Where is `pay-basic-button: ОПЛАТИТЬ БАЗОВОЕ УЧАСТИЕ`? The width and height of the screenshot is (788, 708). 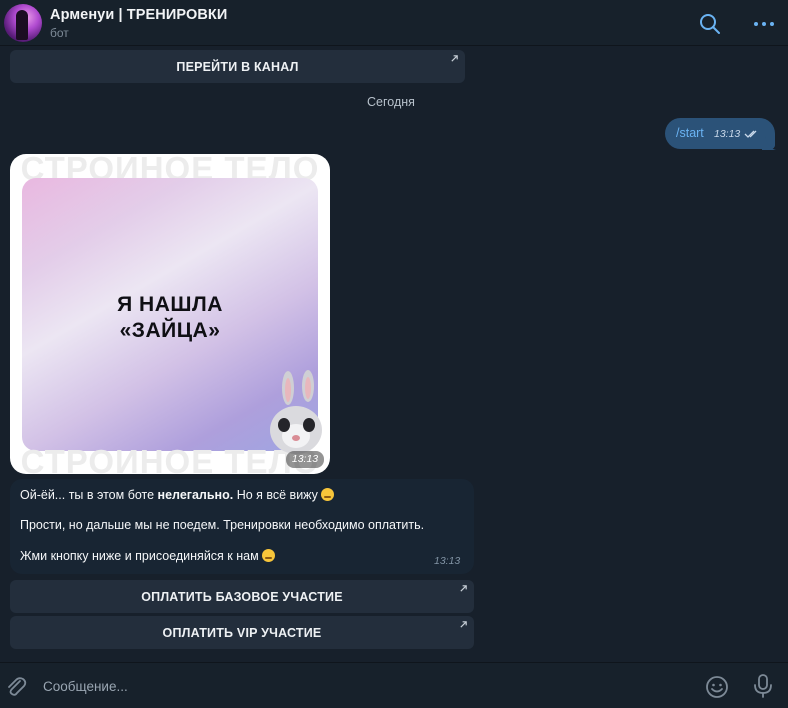 pay-basic-button: ОПЛАТИТЬ БАЗОВОЕ УЧАСТИЕ is located at coordinates (242, 596).